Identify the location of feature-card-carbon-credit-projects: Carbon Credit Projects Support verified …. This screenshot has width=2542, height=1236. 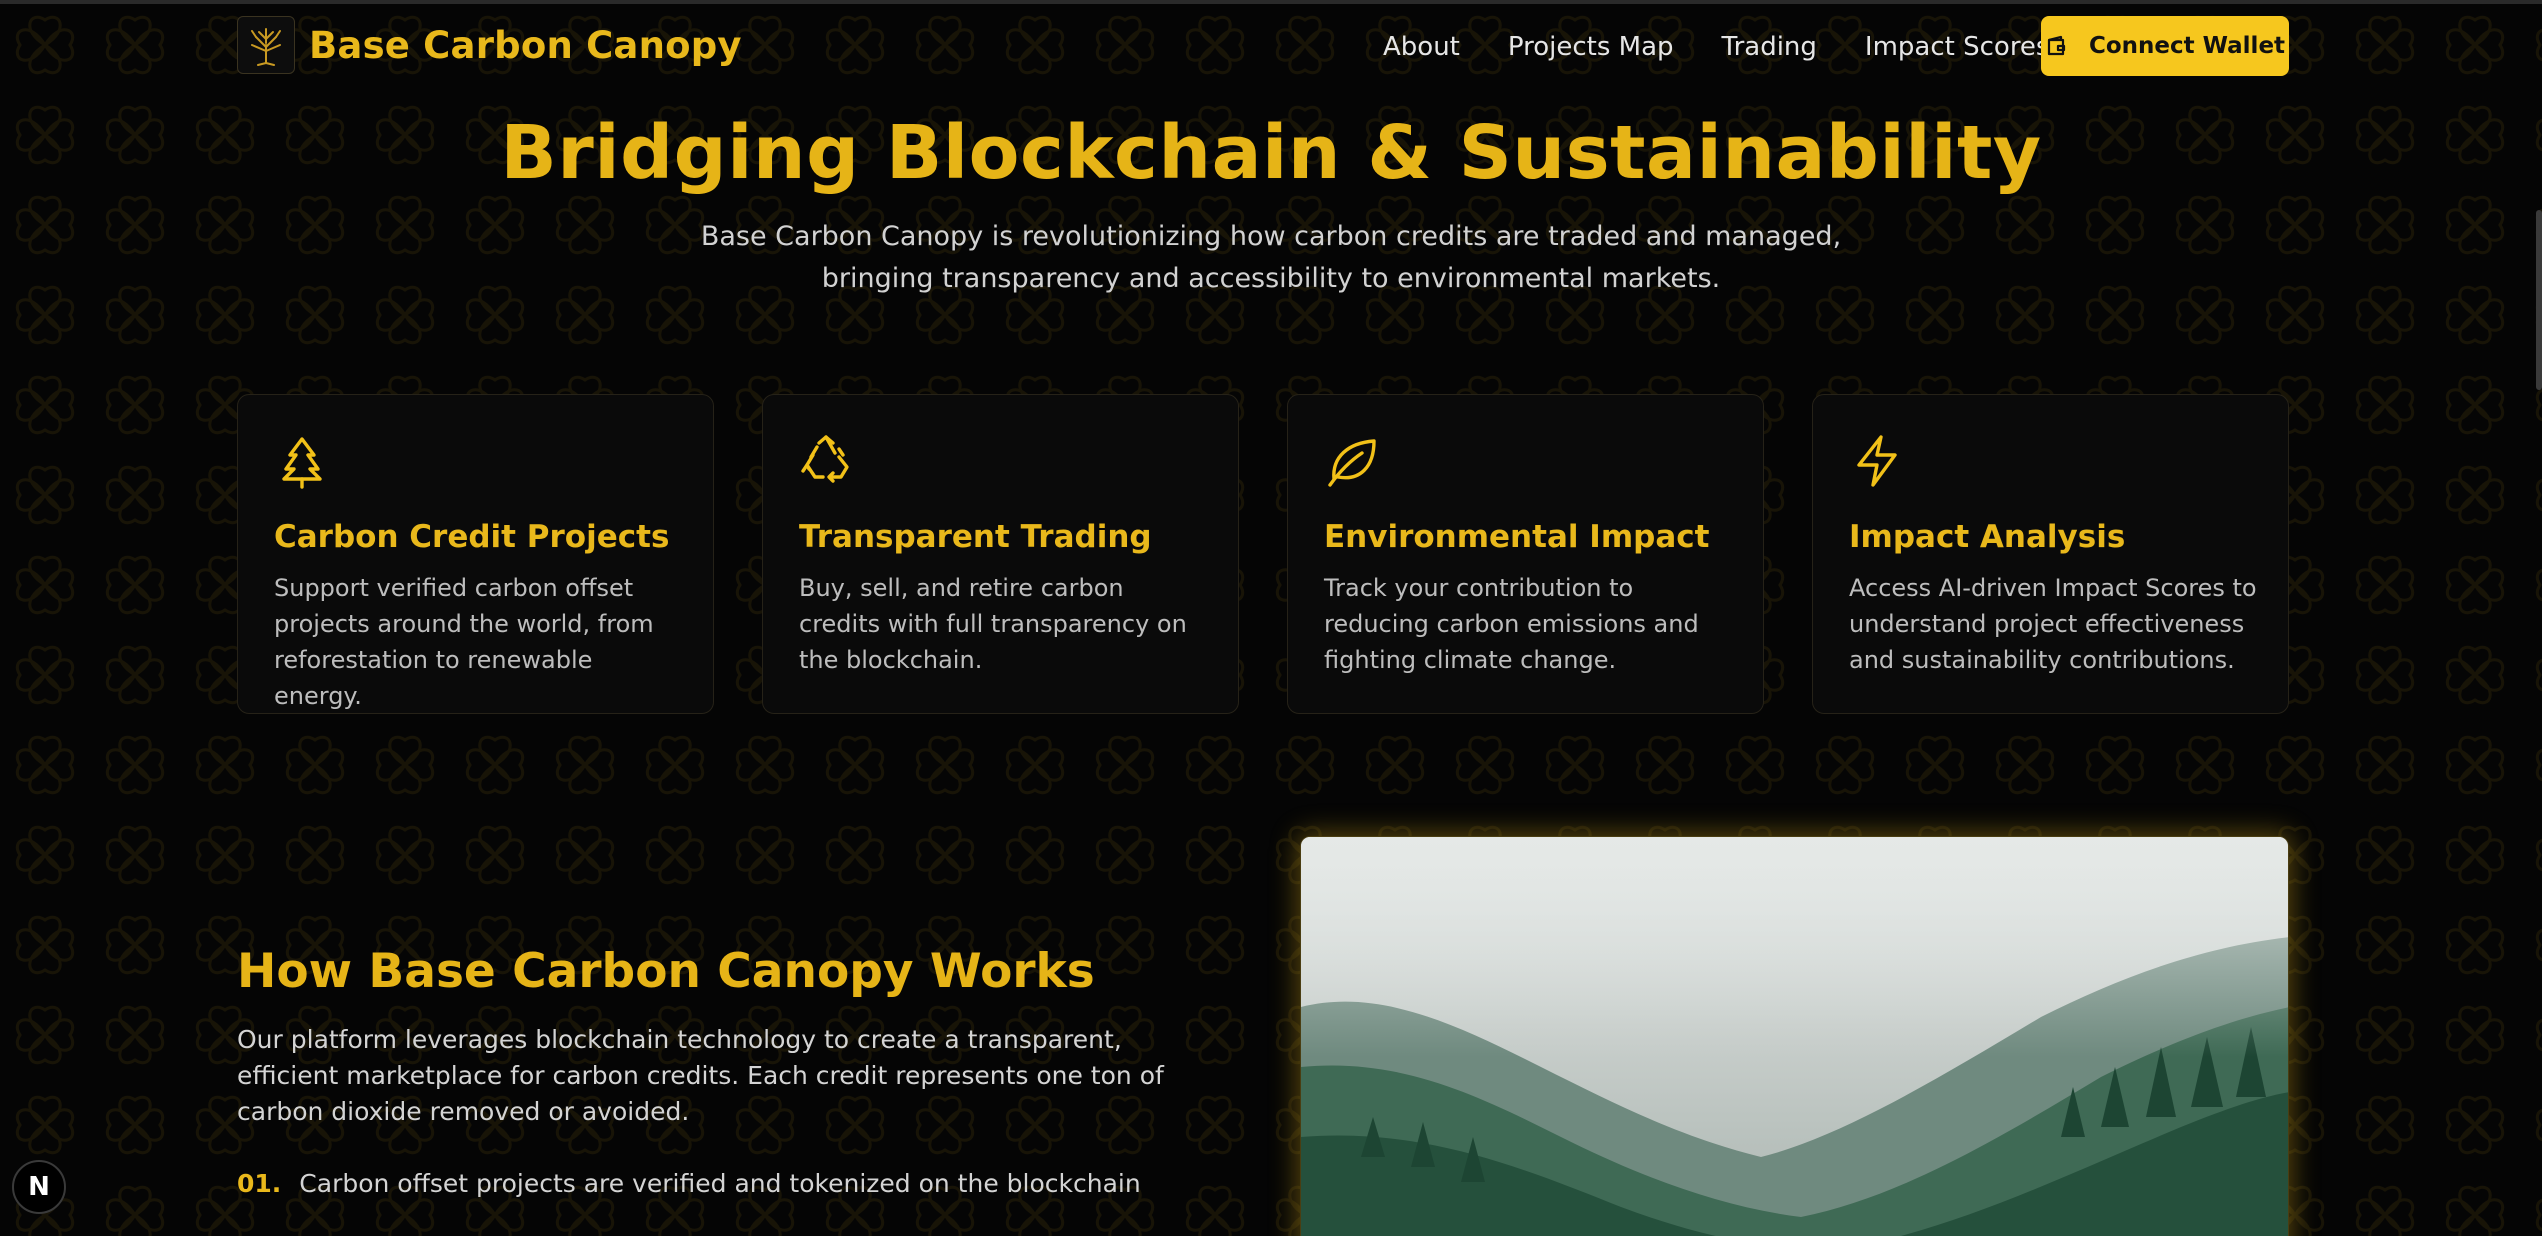
(475, 554).